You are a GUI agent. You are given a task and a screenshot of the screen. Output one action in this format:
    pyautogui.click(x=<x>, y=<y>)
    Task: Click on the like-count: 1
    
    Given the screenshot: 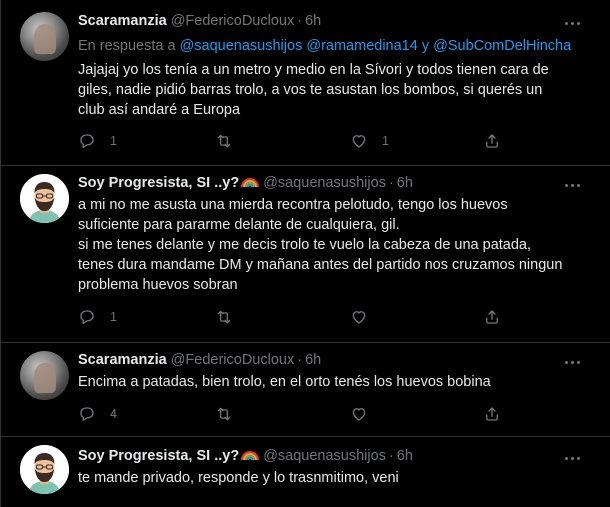 What is the action you would take?
    pyautogui.click(x=385, y=141)
    